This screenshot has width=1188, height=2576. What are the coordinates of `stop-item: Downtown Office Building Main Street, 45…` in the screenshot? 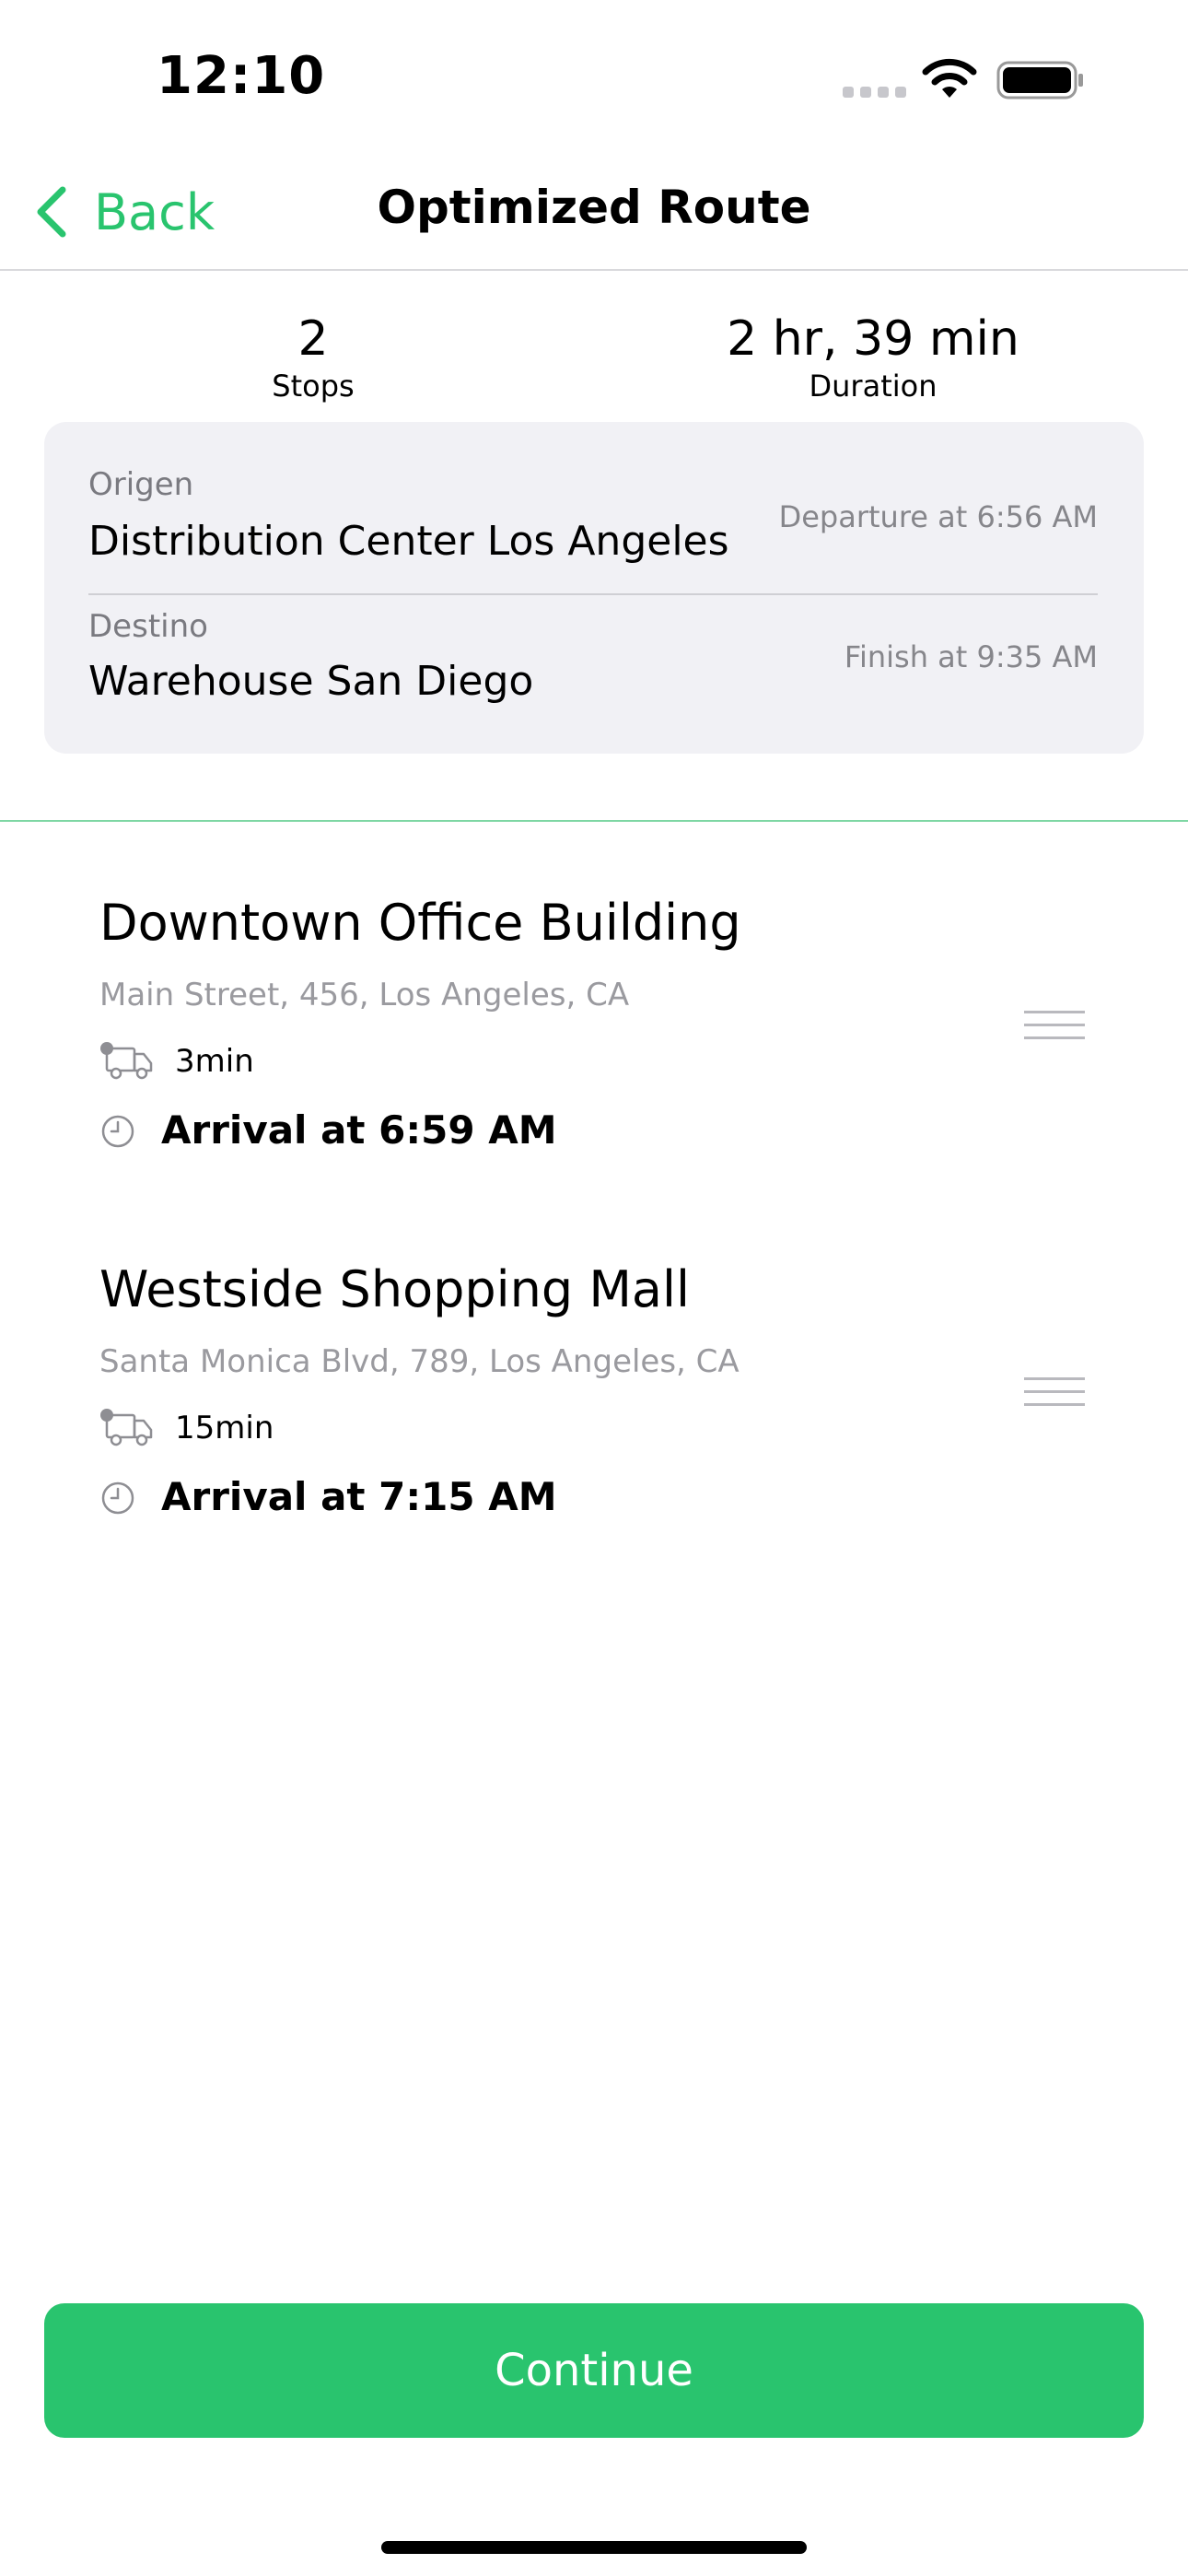 It's located at (594, 1031).